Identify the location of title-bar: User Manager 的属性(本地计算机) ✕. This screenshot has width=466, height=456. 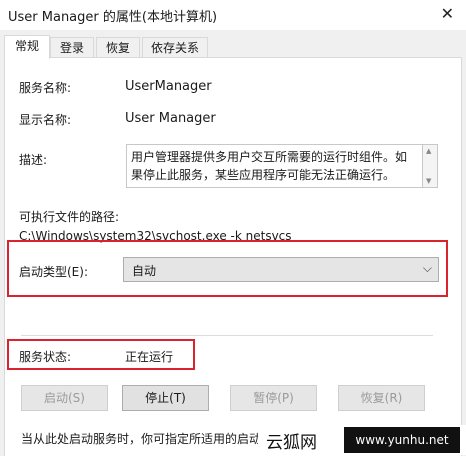
(233, 15).